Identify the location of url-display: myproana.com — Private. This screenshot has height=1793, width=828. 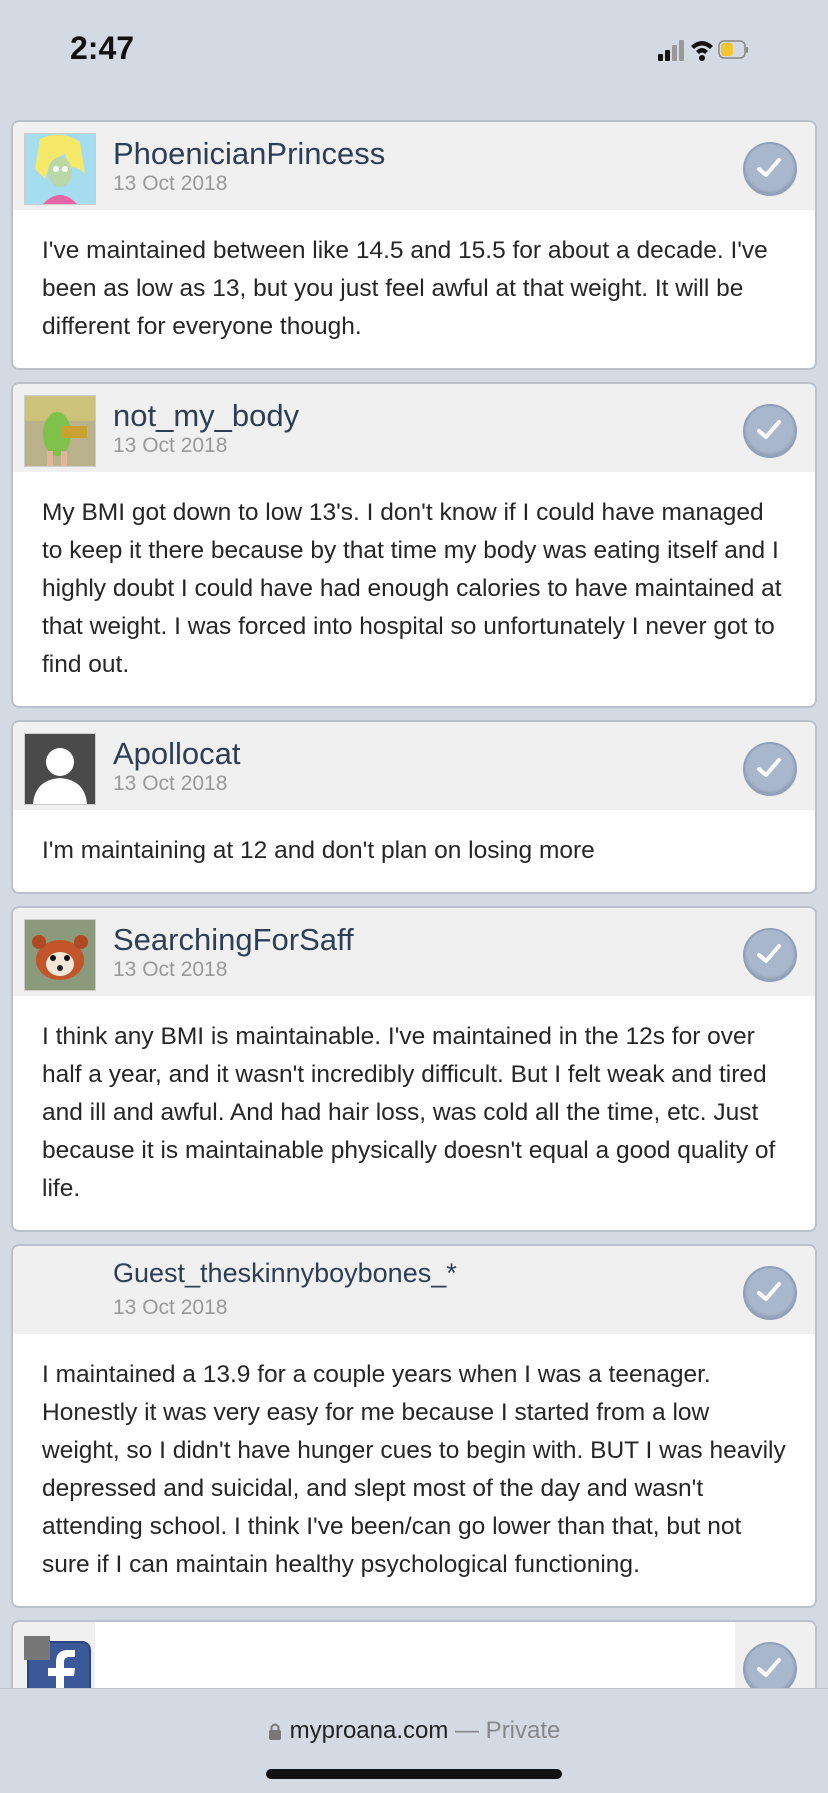
(414, 1731).